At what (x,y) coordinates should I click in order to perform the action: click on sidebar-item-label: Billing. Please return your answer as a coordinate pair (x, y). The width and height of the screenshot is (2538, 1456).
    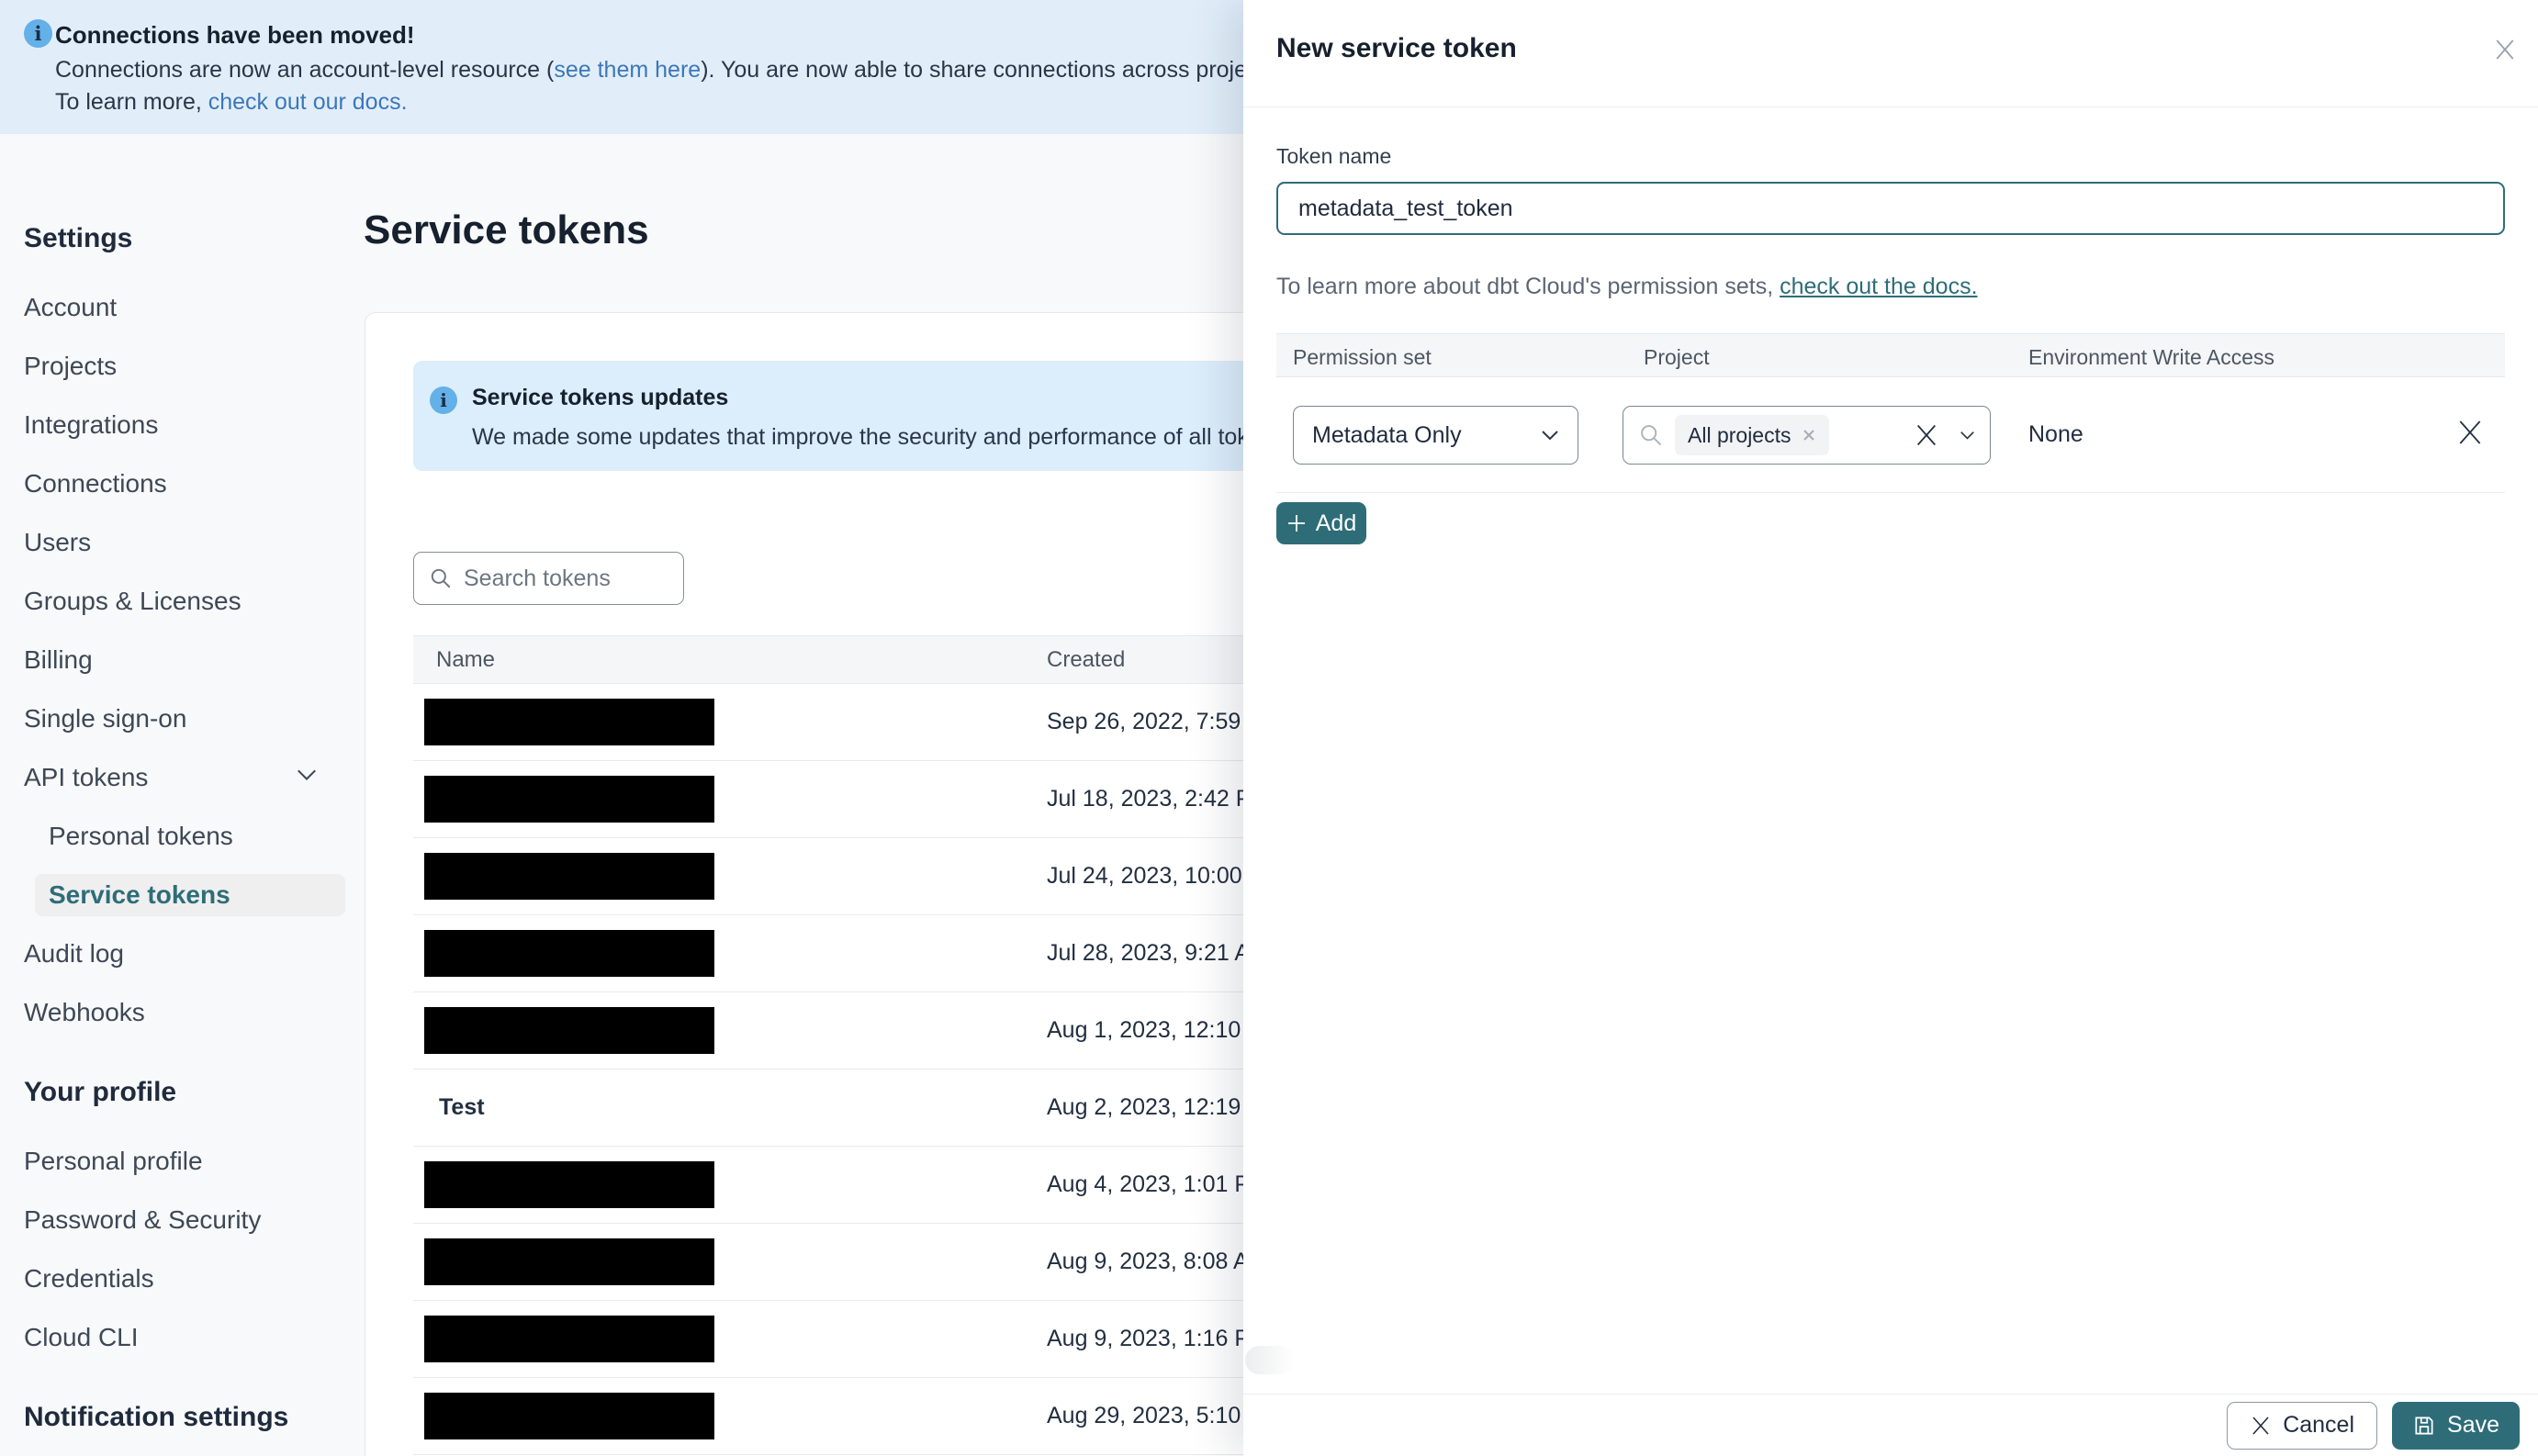
    Looking at the image, I should click on (59, 659).